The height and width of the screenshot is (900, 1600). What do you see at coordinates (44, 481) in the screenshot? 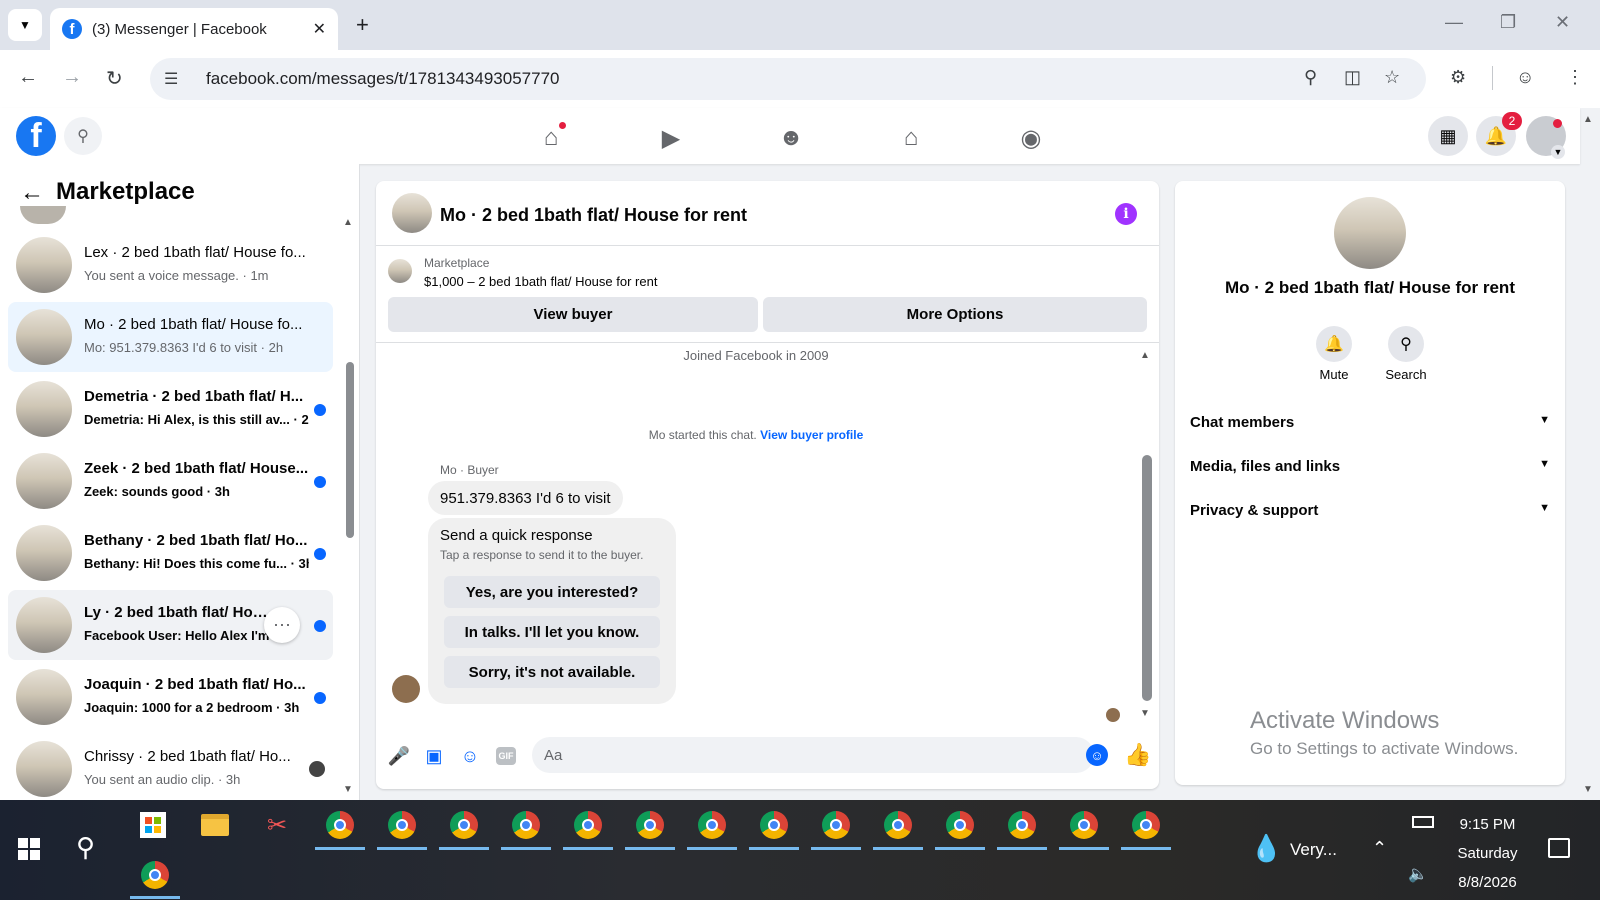
I see `listing-thumbnail` at bounding box center [44, 481].